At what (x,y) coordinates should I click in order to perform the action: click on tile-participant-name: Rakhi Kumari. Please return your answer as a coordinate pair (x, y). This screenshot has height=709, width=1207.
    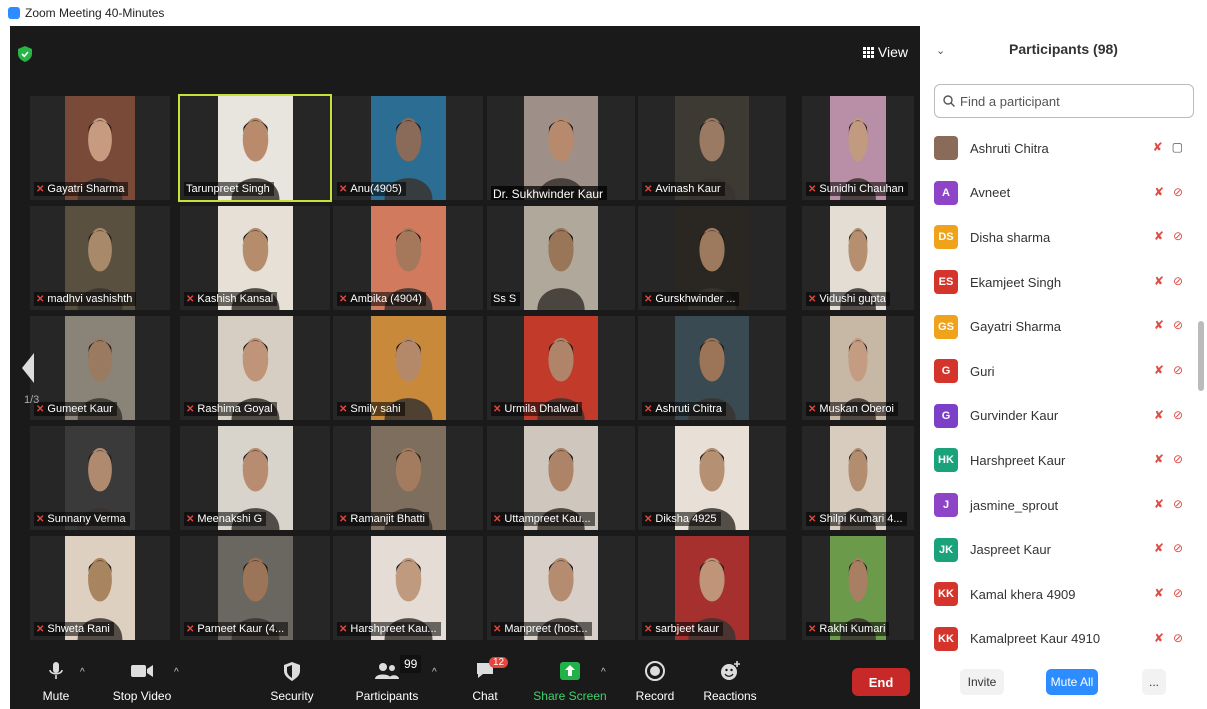
    Looking at the image, I should click on (852, 629).